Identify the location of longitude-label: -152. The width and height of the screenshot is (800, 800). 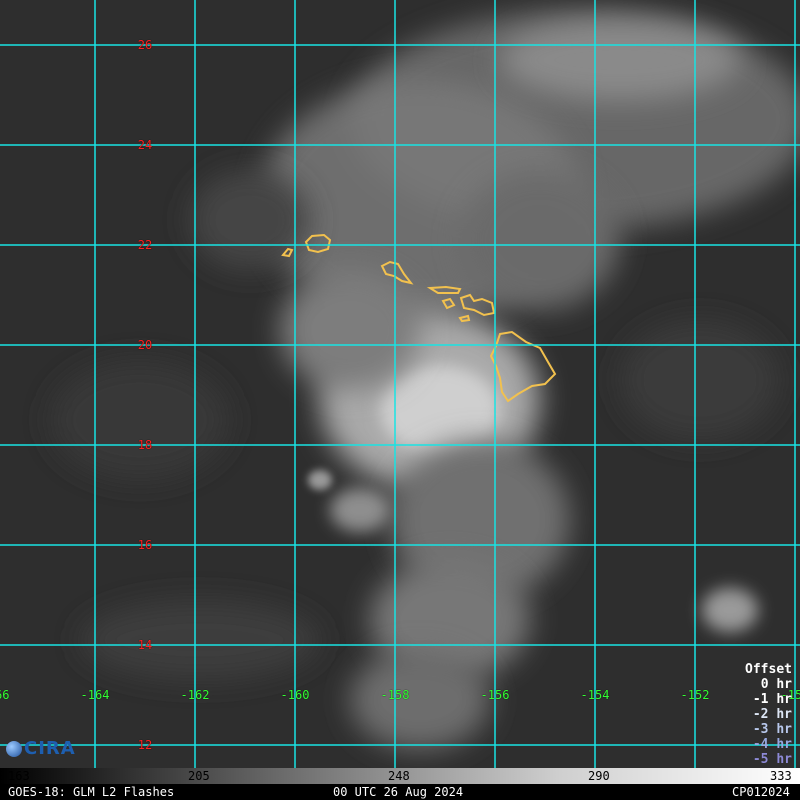
(695, 695).